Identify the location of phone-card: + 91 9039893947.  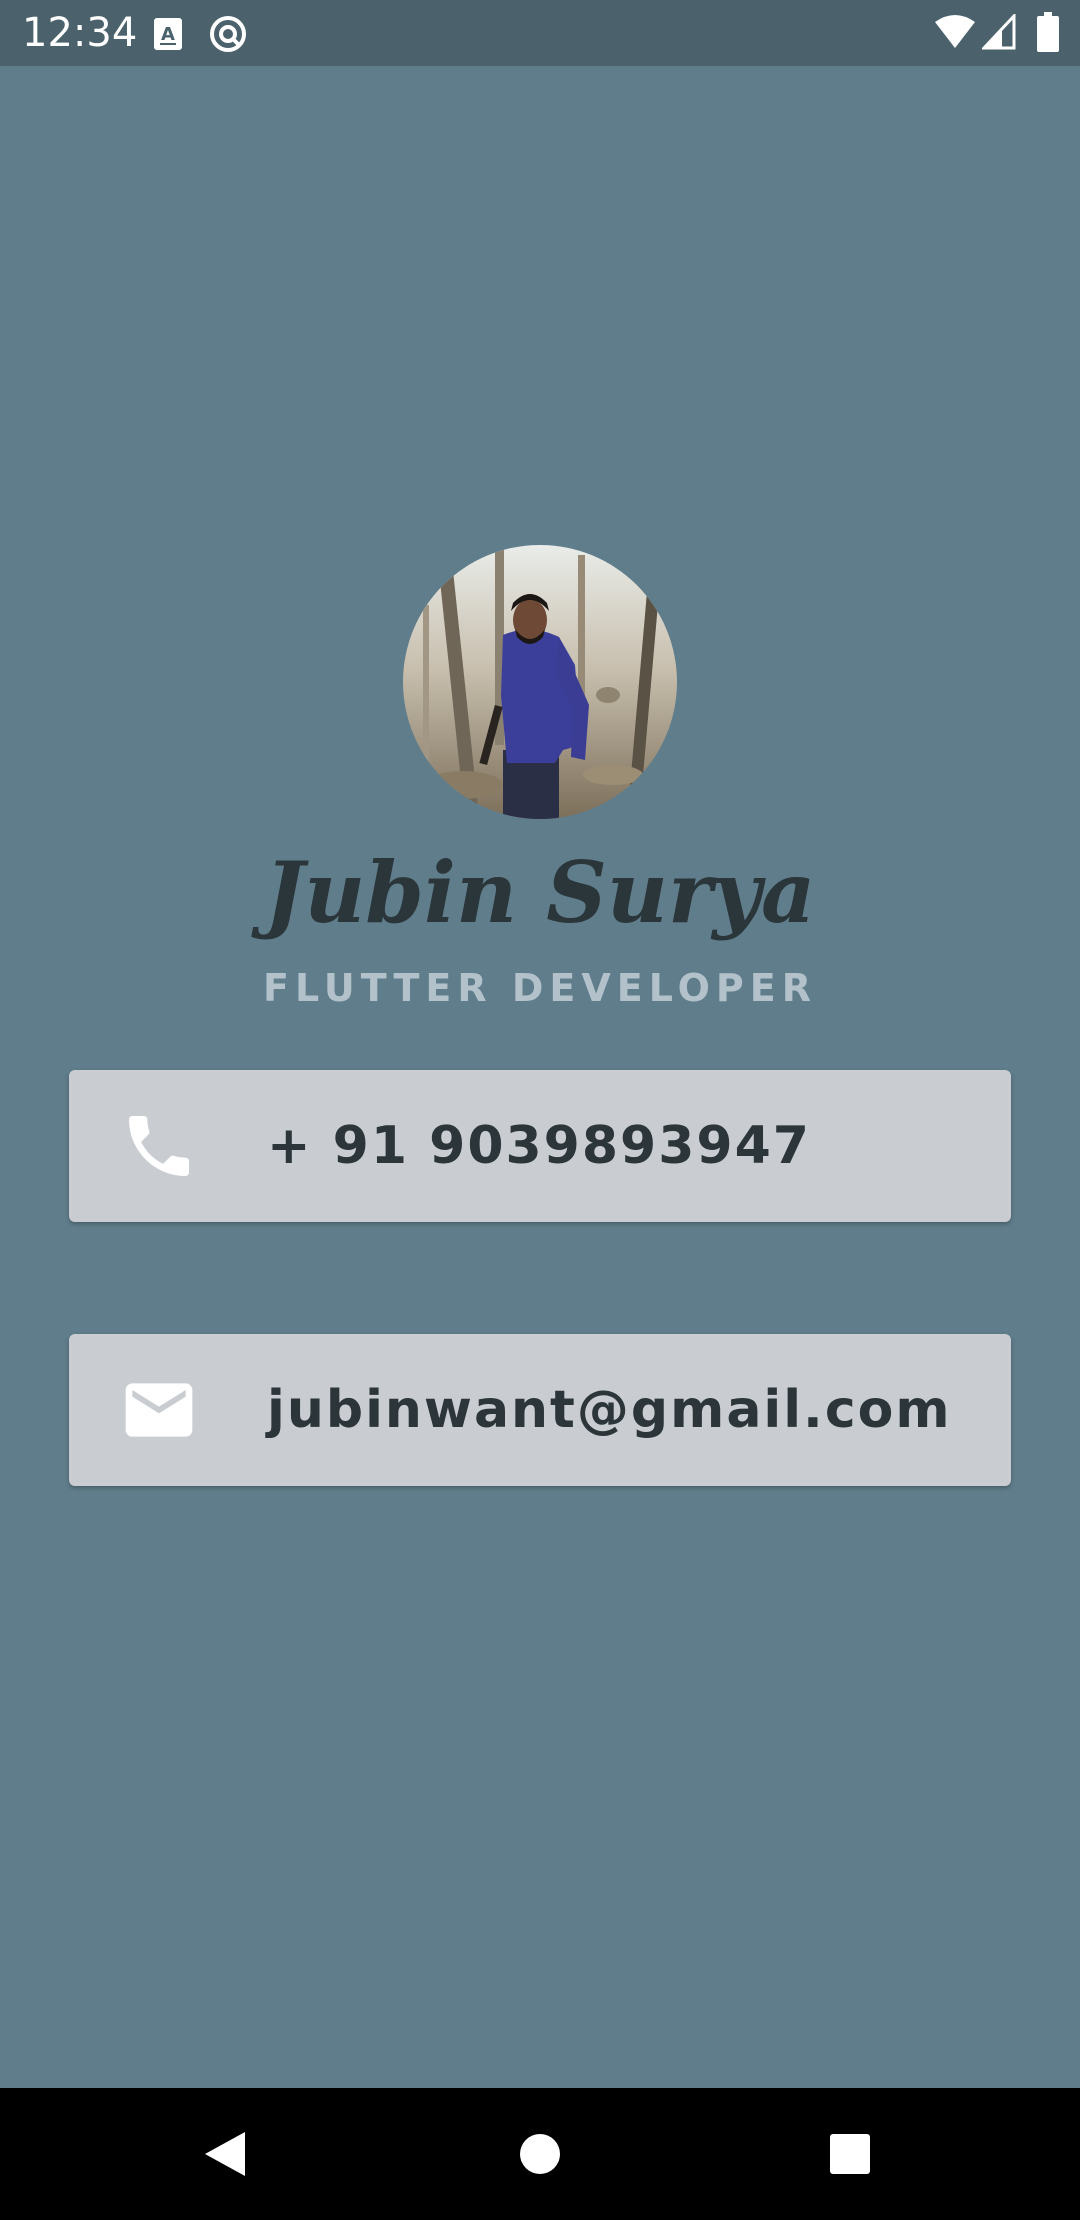
(540, 1146).